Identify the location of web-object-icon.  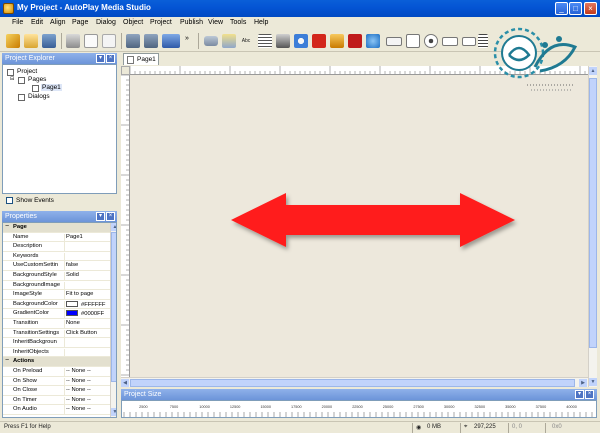
(373, 41).